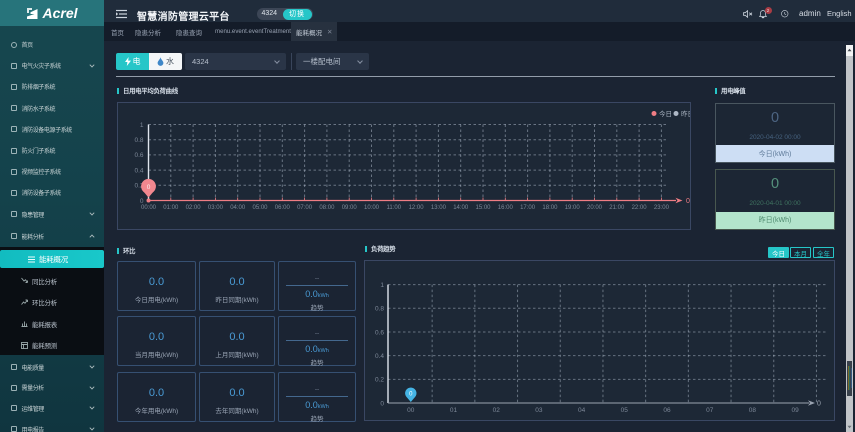 Image resolution: width=855 pixels, height=432 pixels. Describe the element at coordinates (283, 208) in the screenshot. I see `svg-text: 06:00` at that location.